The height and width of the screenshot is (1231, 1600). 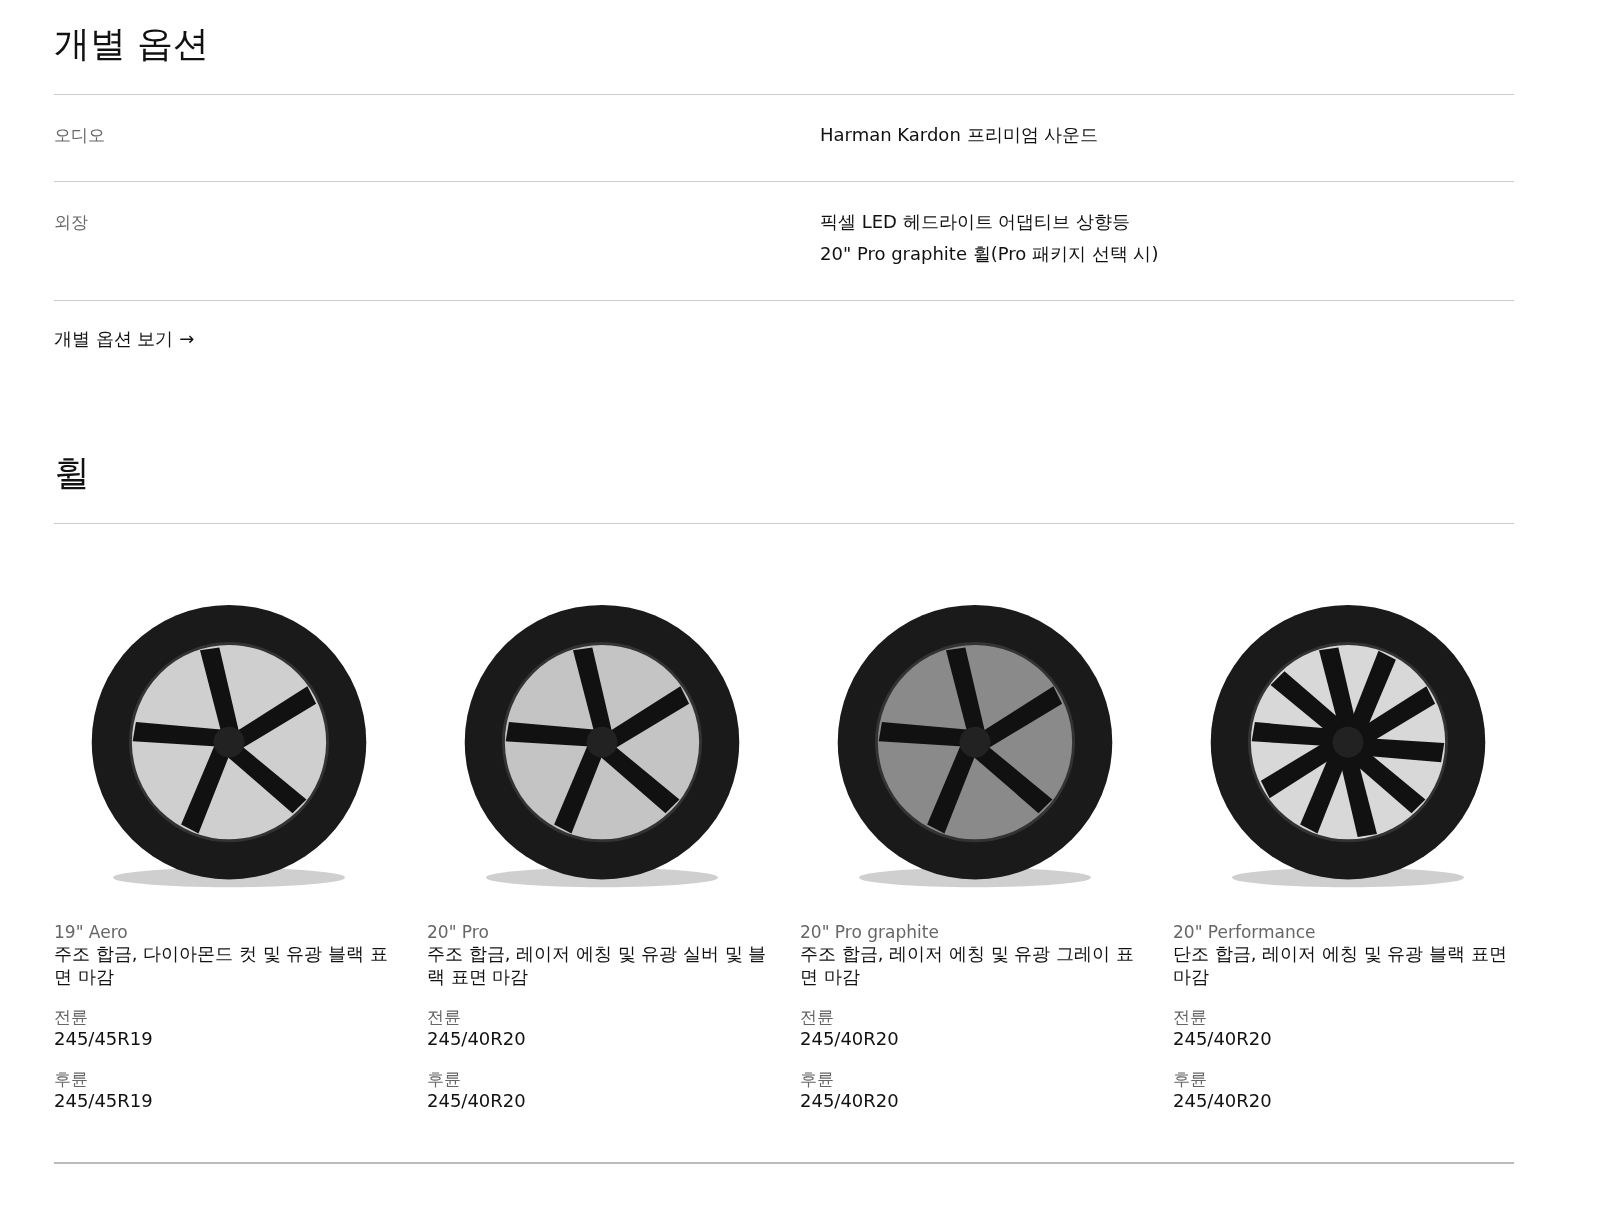 I want to click on wheel-name: 20" Pro, so click(x=458, y=932).